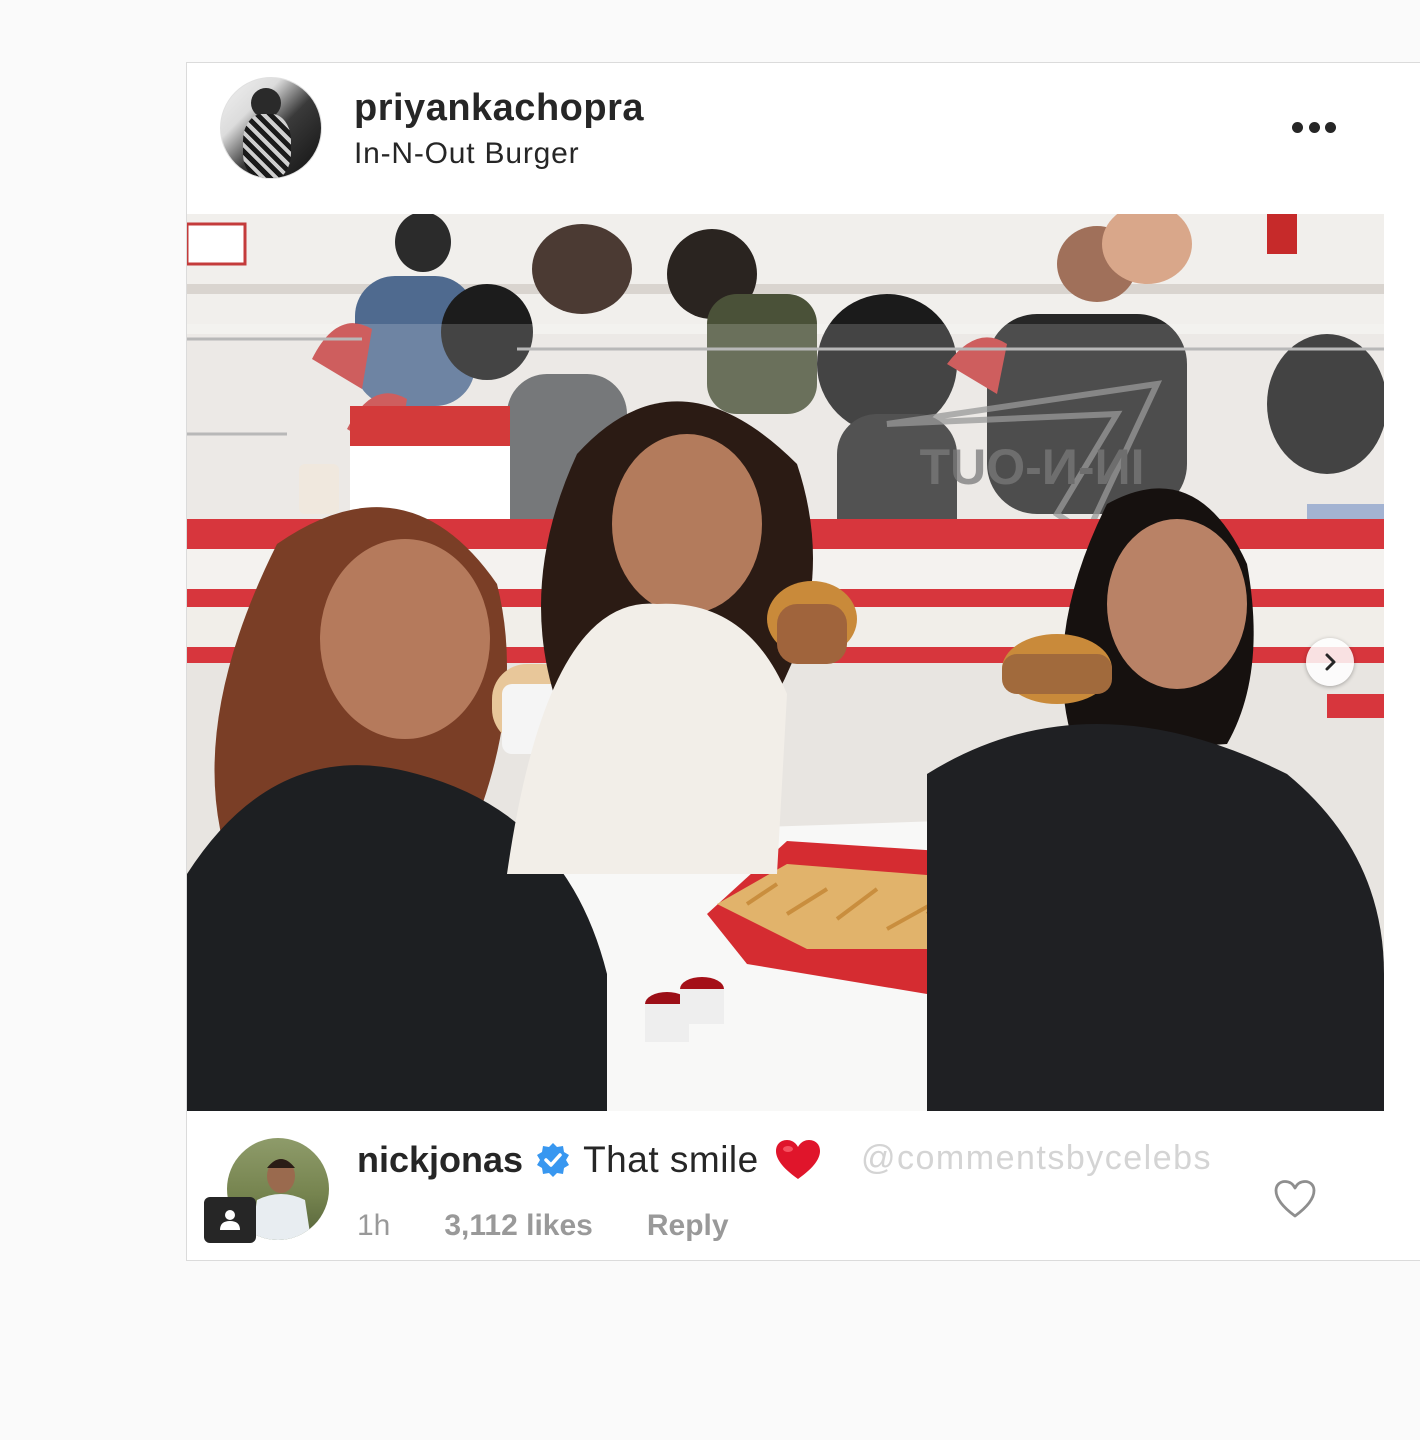 This screenshot has height=1440, width=1420. What do you see at coordinates (1037, 1158) in the screenshot?
I see `watermark-text: @commentsbycelebs` at bounding box center [1037, 1158].